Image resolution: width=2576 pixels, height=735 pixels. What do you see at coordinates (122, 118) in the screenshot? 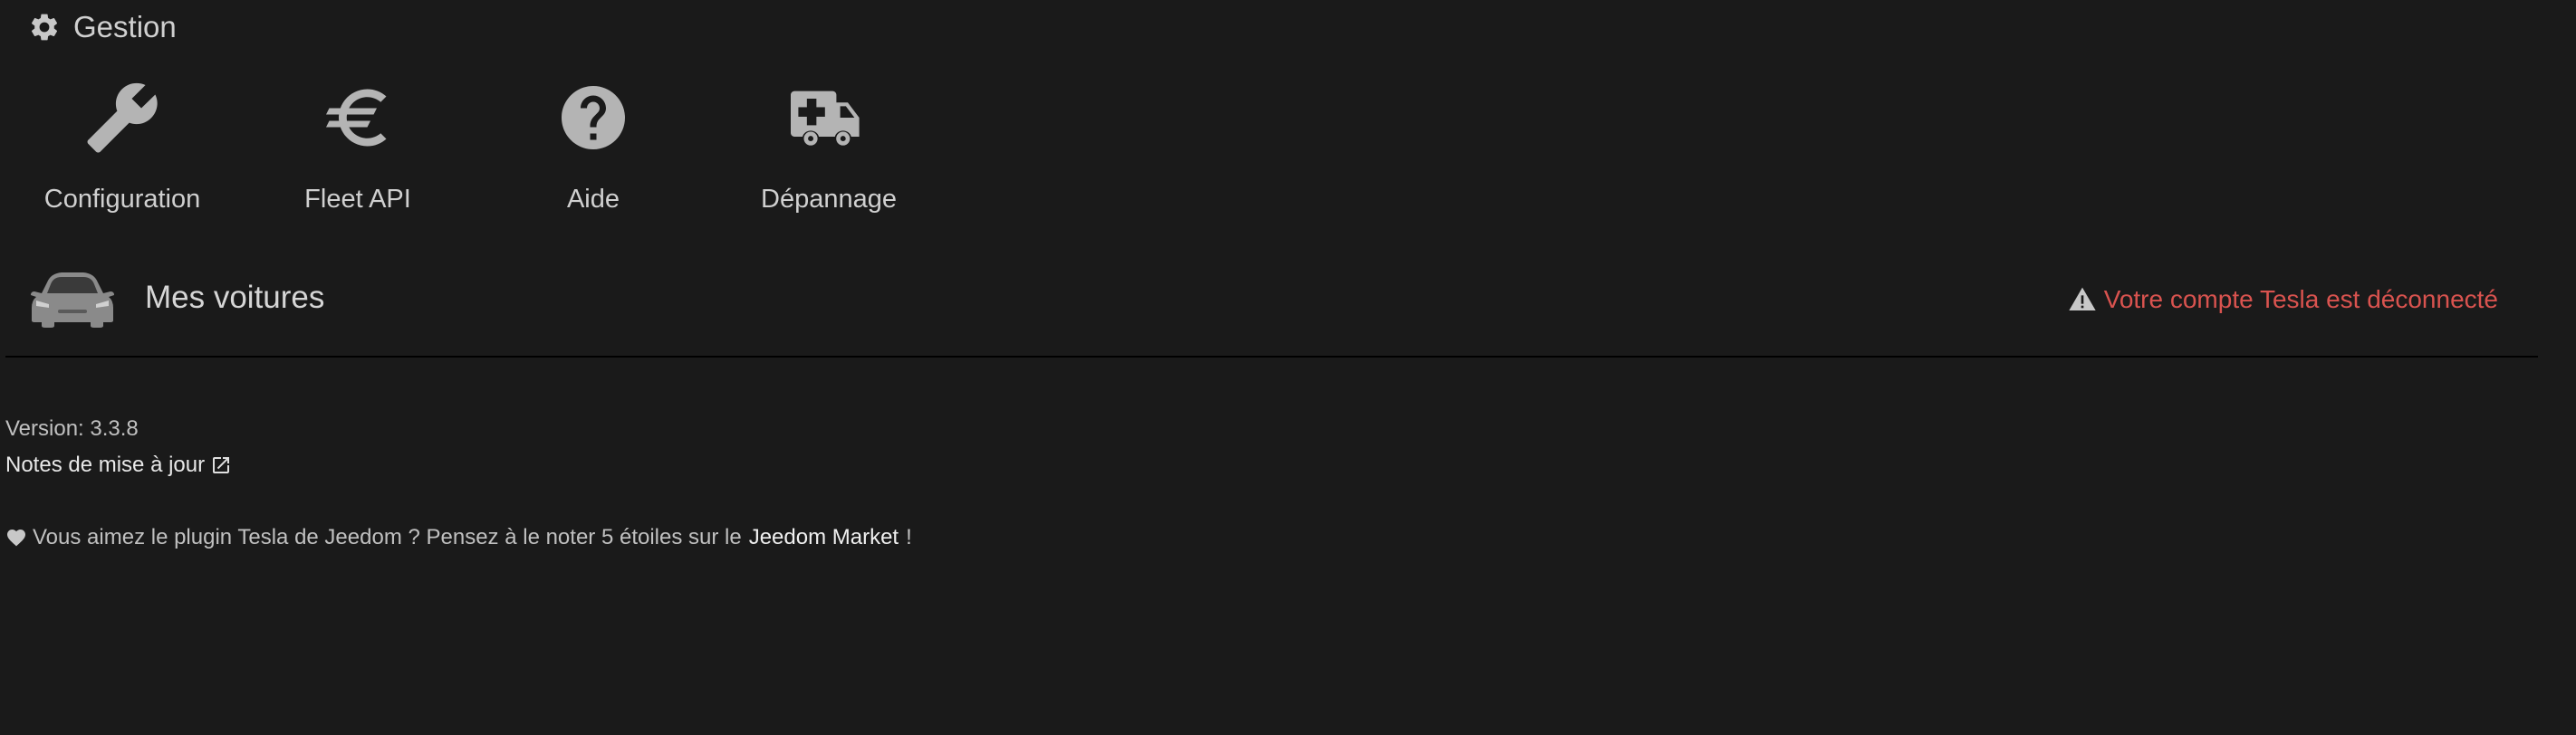
I see `wrench-icon` at bounding box center [122, 118].